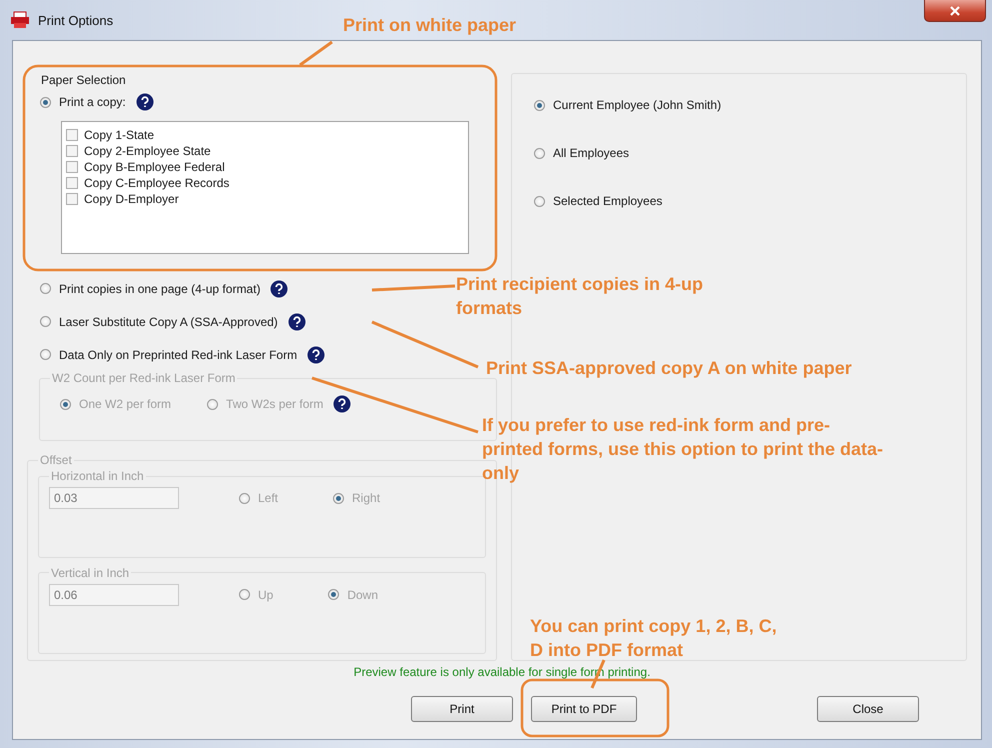 The height and width of the screenshot is (748, 992). Describe the element at coordinates (584, 709) in the screenshot. I see `dialog-button: Print to PDF` at that location.